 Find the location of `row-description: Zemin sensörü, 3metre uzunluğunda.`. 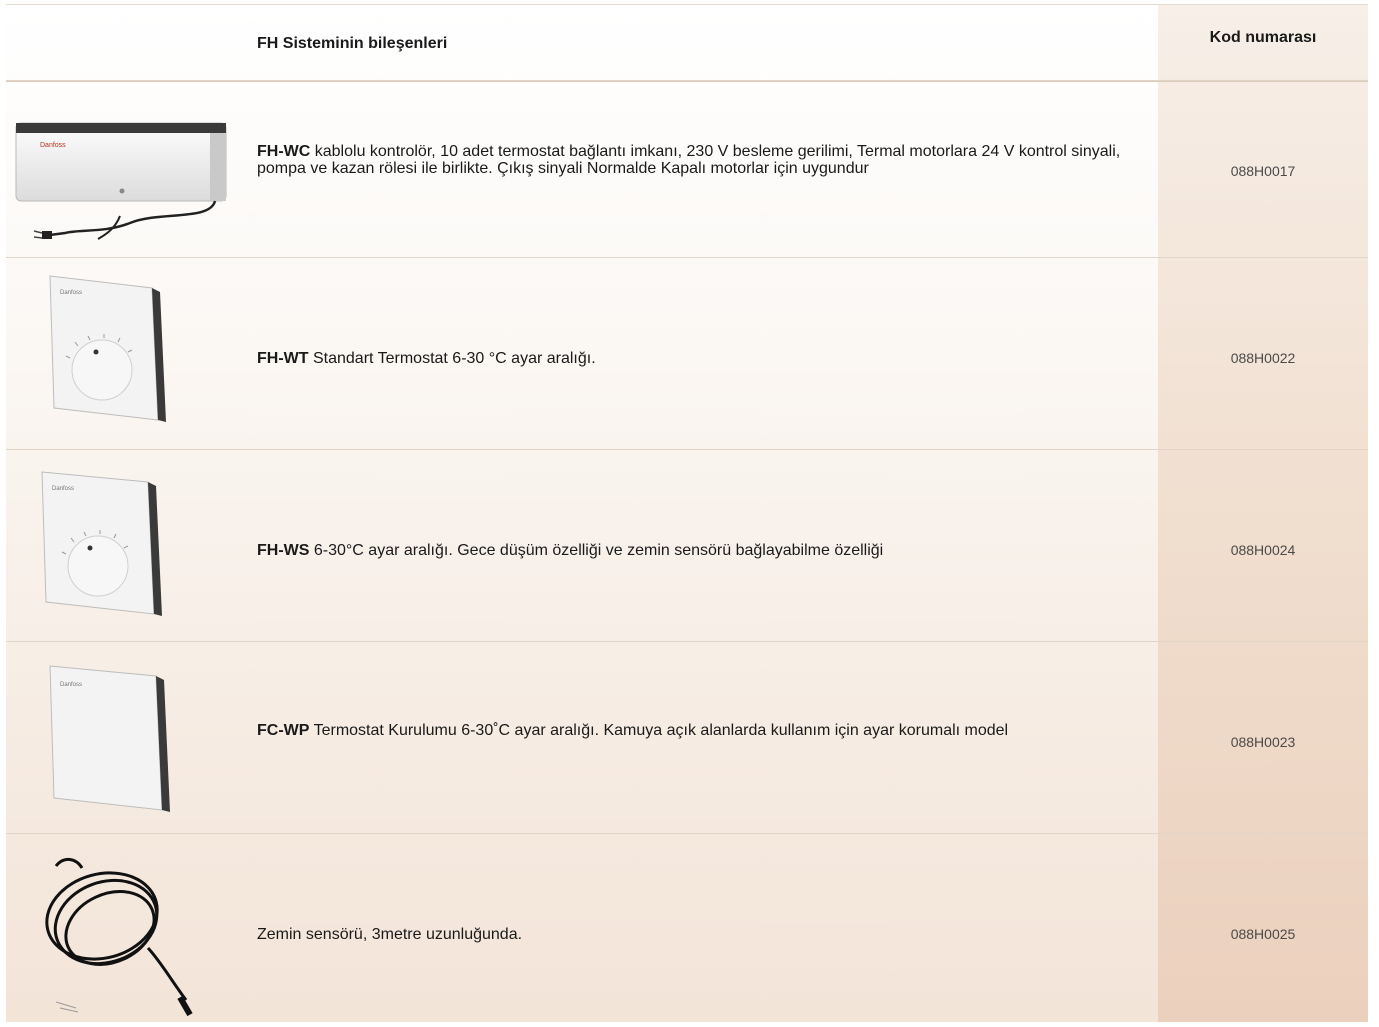

row-description: Zemin sensörü, 3metre uzunluğunda. is located at coordinates (697, 934).